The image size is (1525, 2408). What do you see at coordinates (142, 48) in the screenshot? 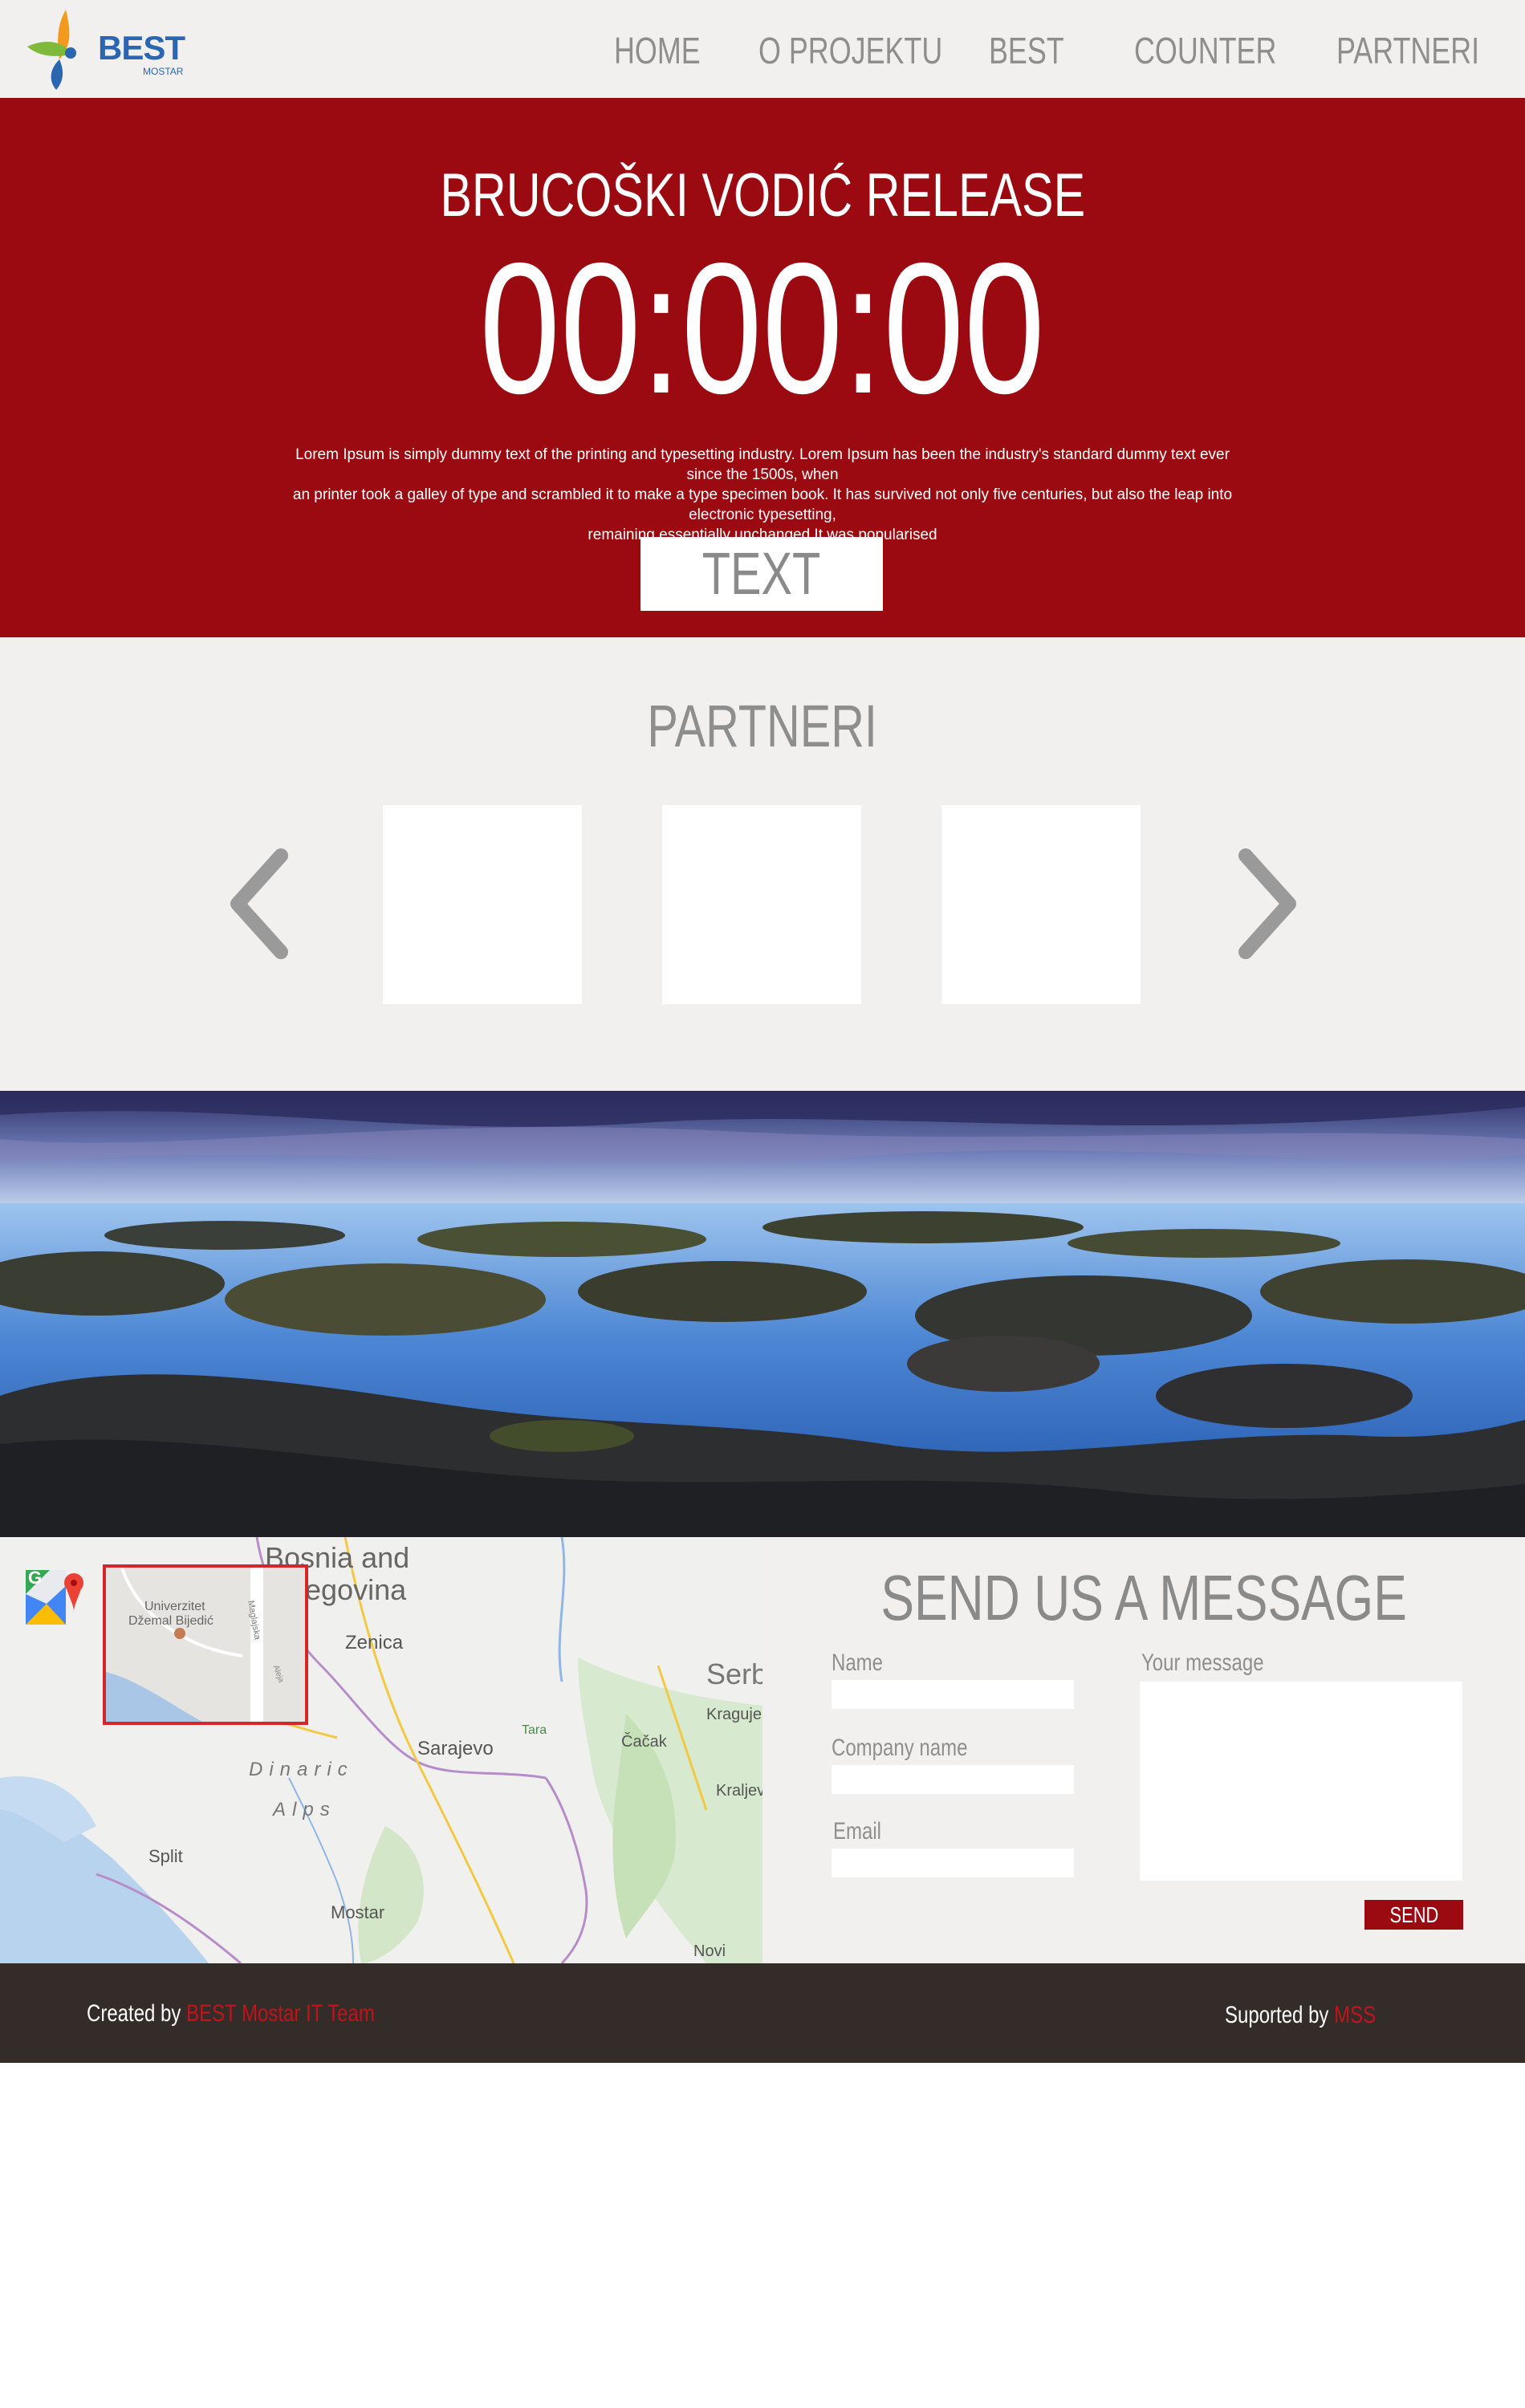
I see `logo-text: BEST` at bounding box center [142, 48].